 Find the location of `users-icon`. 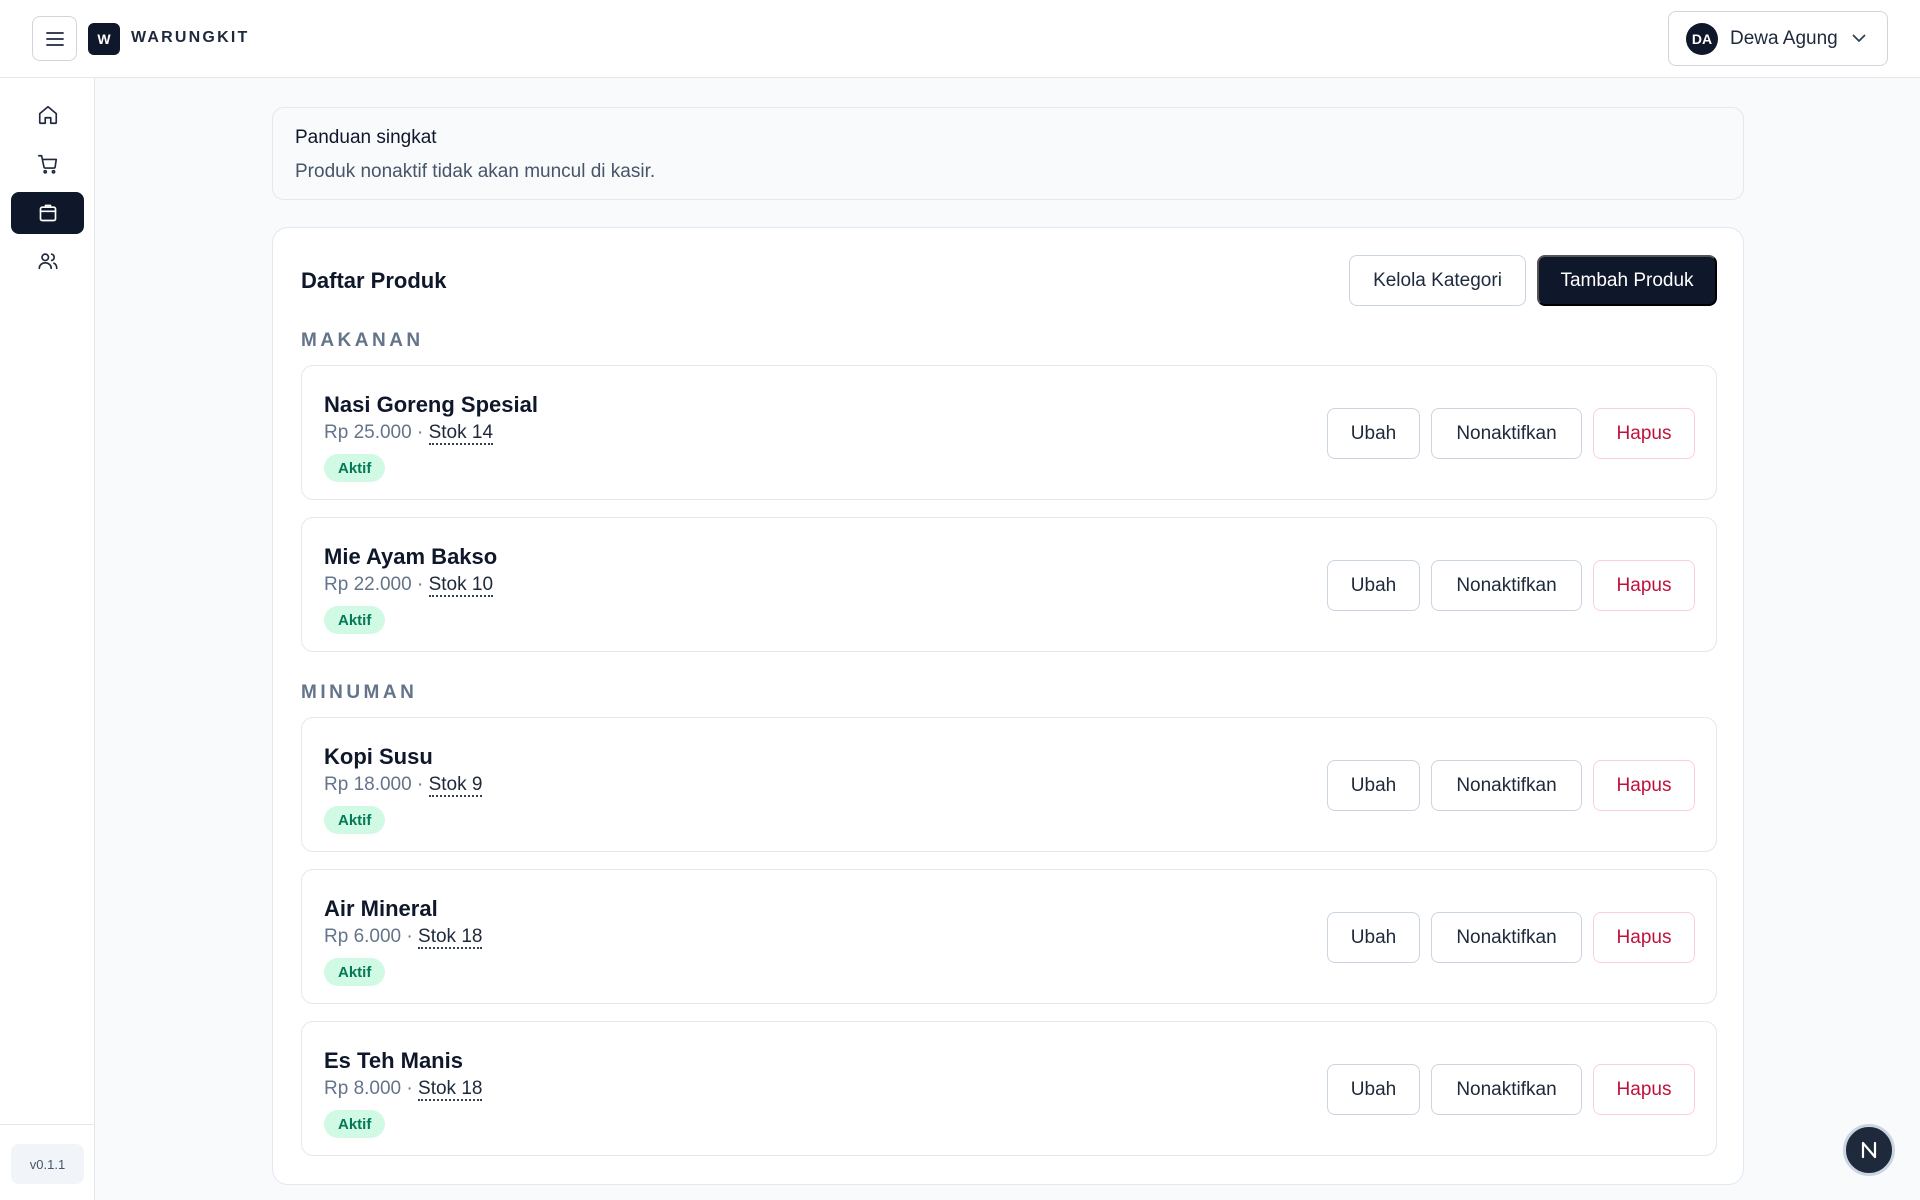

users-icon is located at coordinates (47, 261).